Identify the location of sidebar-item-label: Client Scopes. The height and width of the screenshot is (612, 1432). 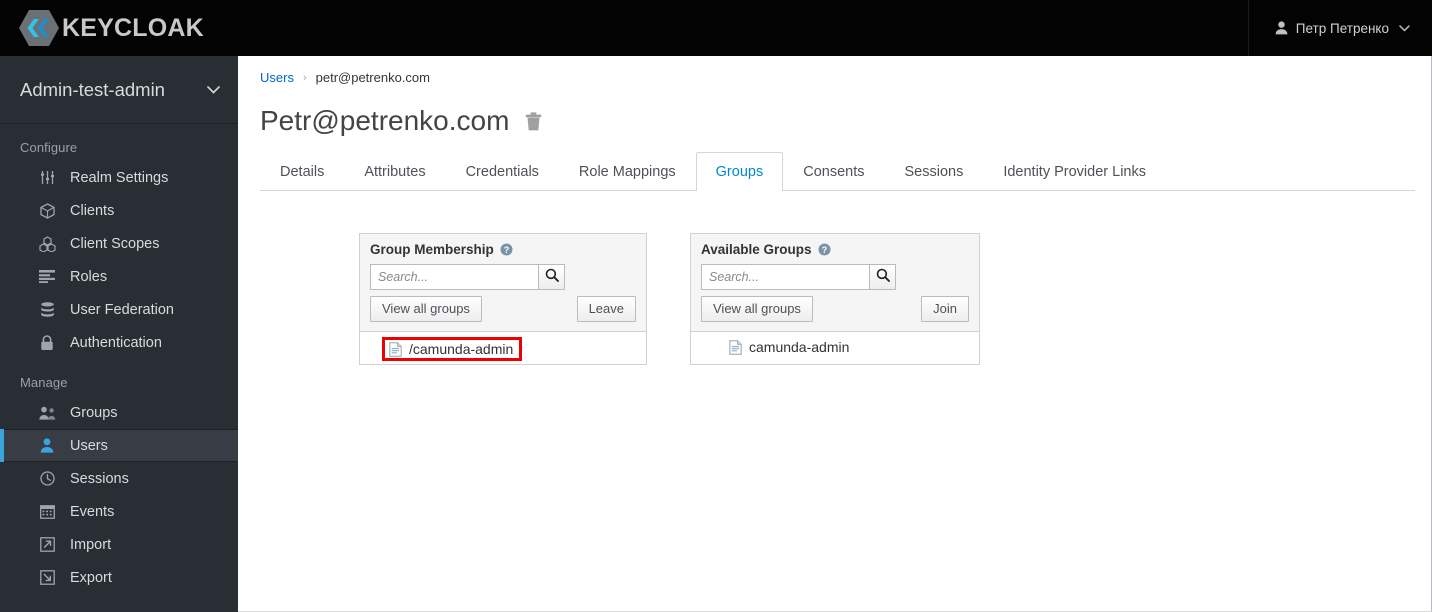
(115, 243).